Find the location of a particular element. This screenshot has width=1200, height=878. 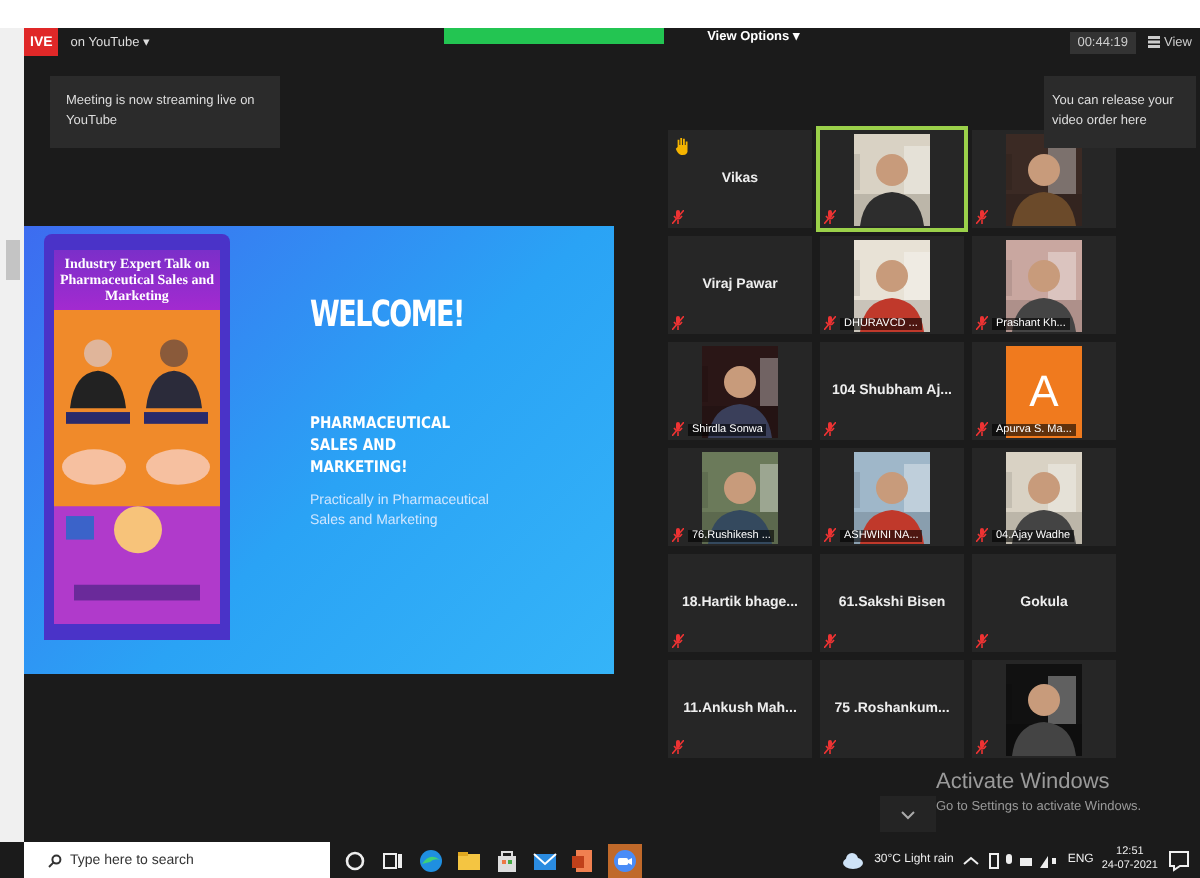

slide-subheading: PHARMACEUTICAL SALES AND MARKETING! is located at coordinates (381, 445).